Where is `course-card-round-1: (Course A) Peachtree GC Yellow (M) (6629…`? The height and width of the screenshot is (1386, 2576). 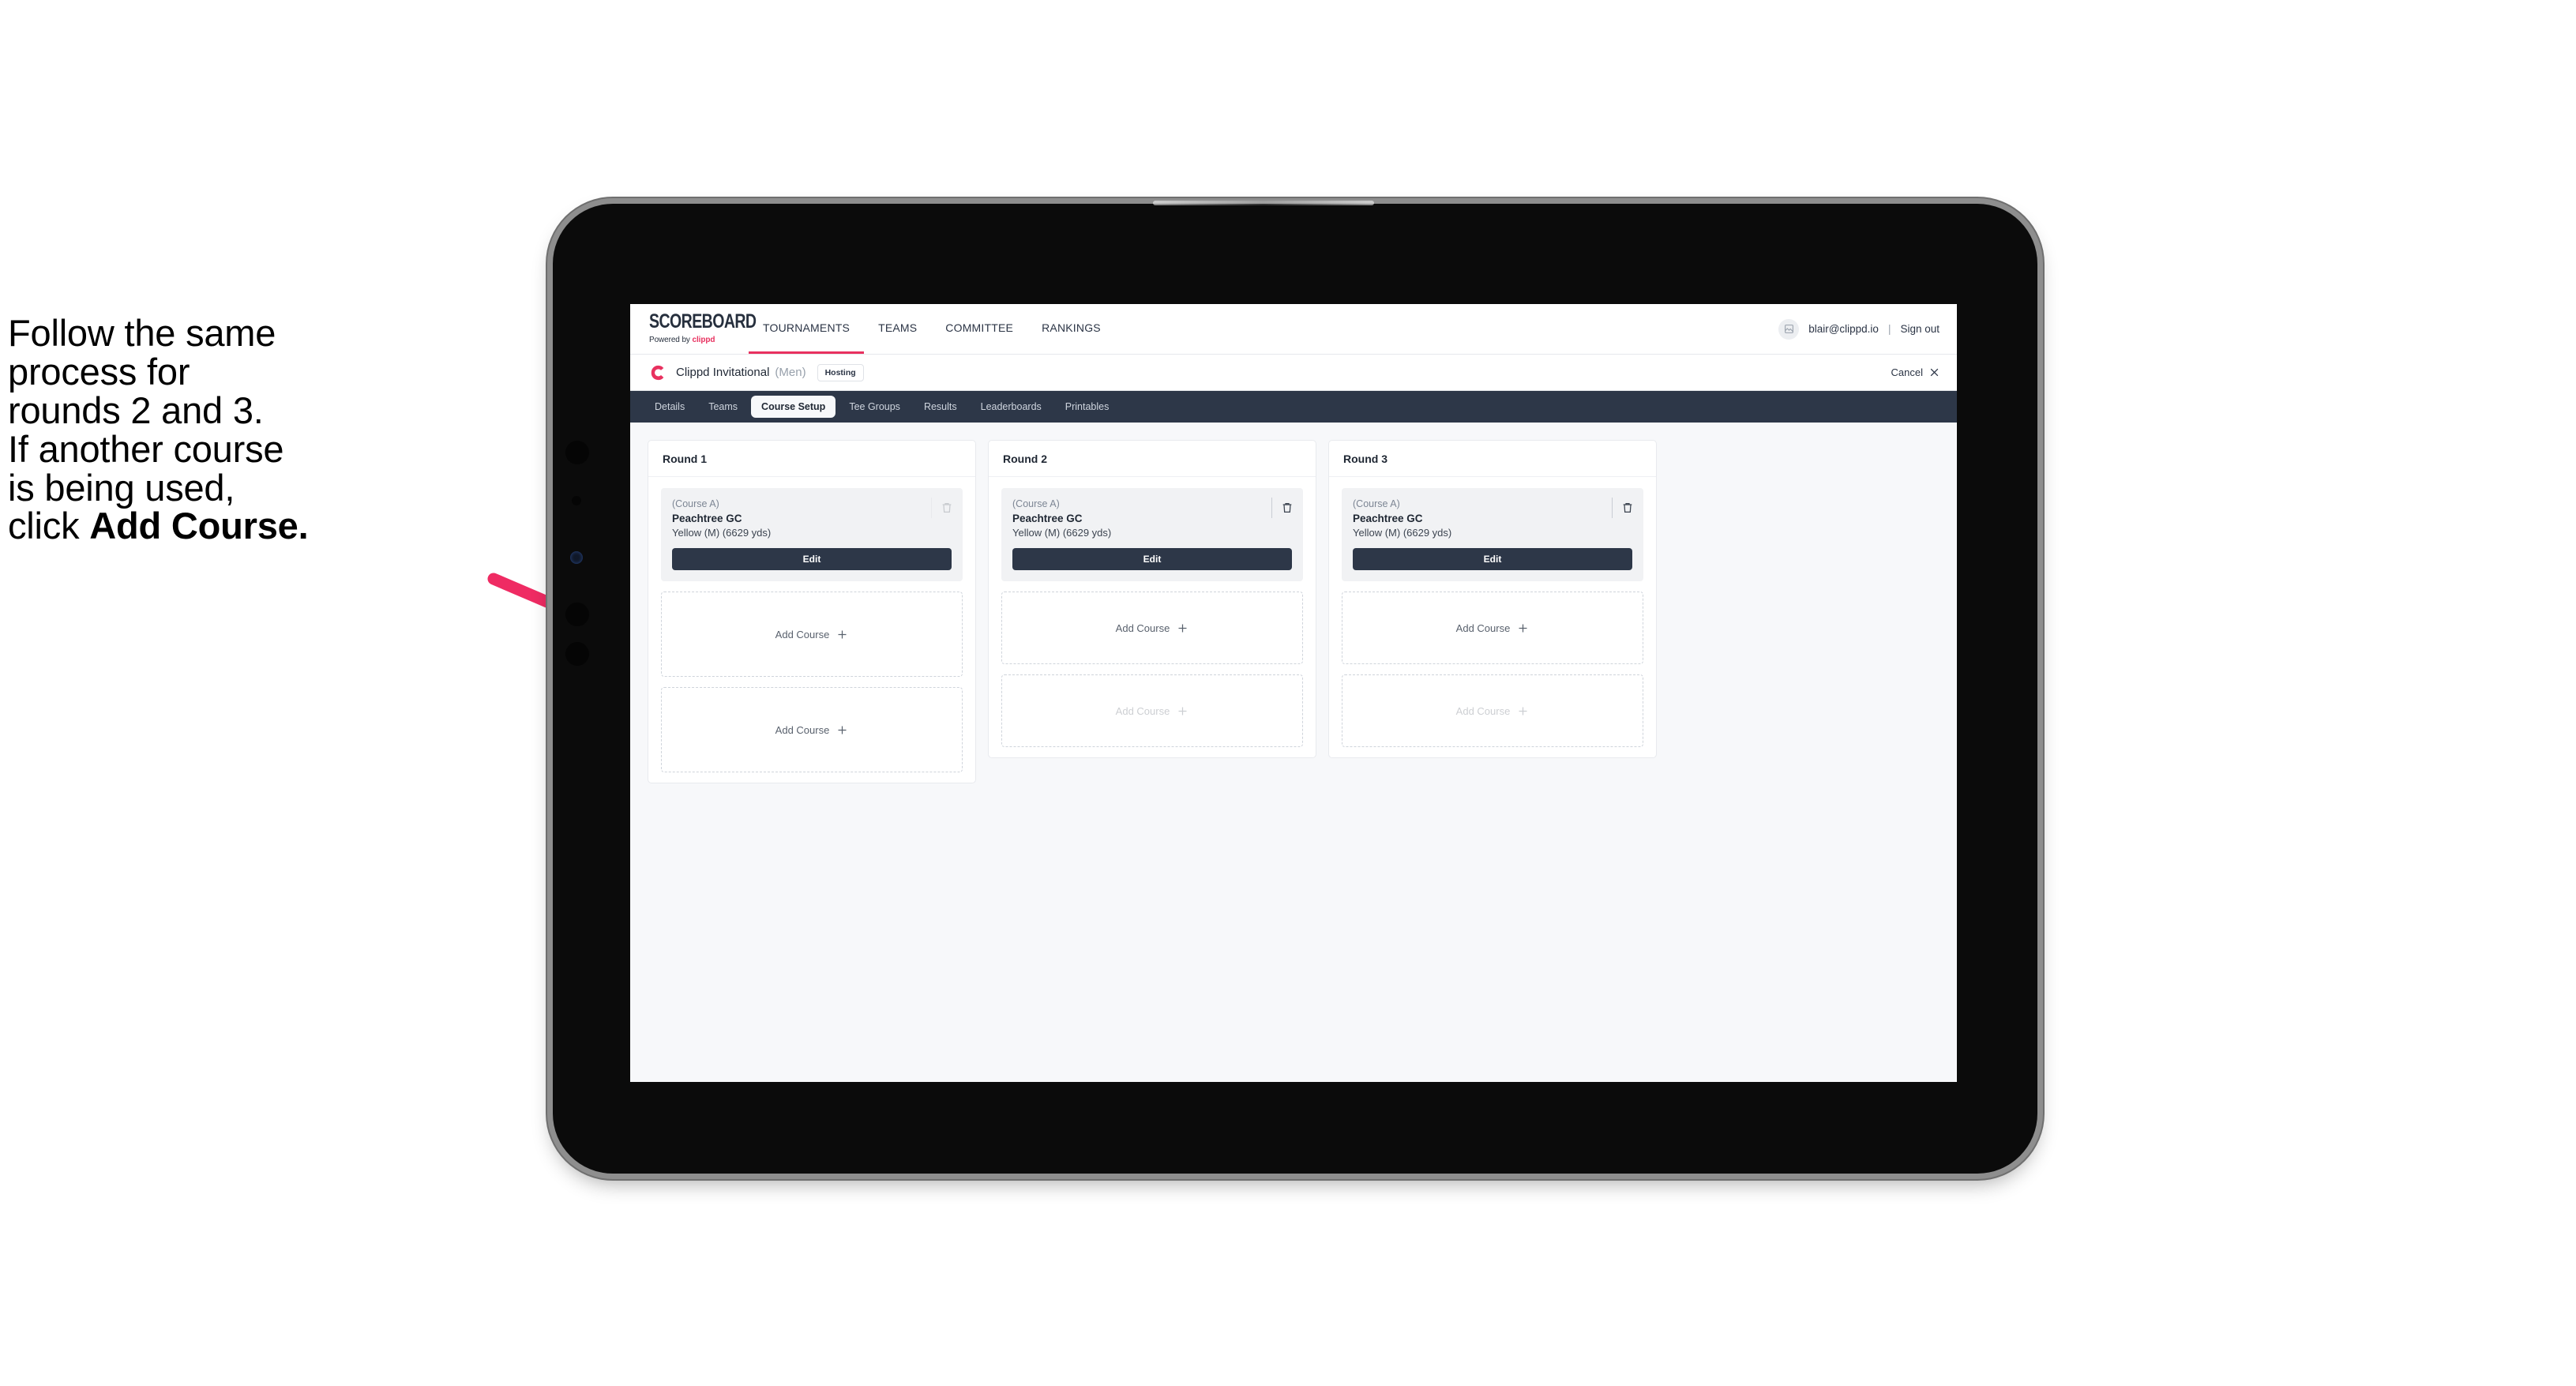 course-card-round-1: (Course A) Peachtree GC Yellow (M) (6629… is located at coordinates (812, 534).